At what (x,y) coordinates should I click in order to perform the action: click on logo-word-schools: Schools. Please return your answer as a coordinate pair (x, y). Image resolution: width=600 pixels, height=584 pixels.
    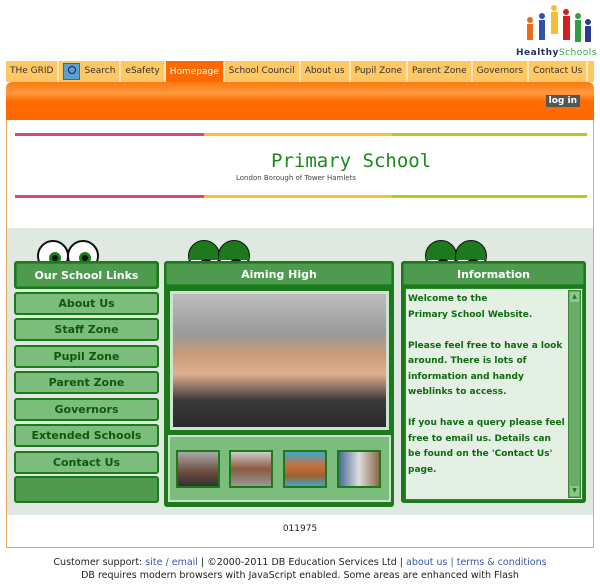
    Looking at the image, I should click on (577, 53).